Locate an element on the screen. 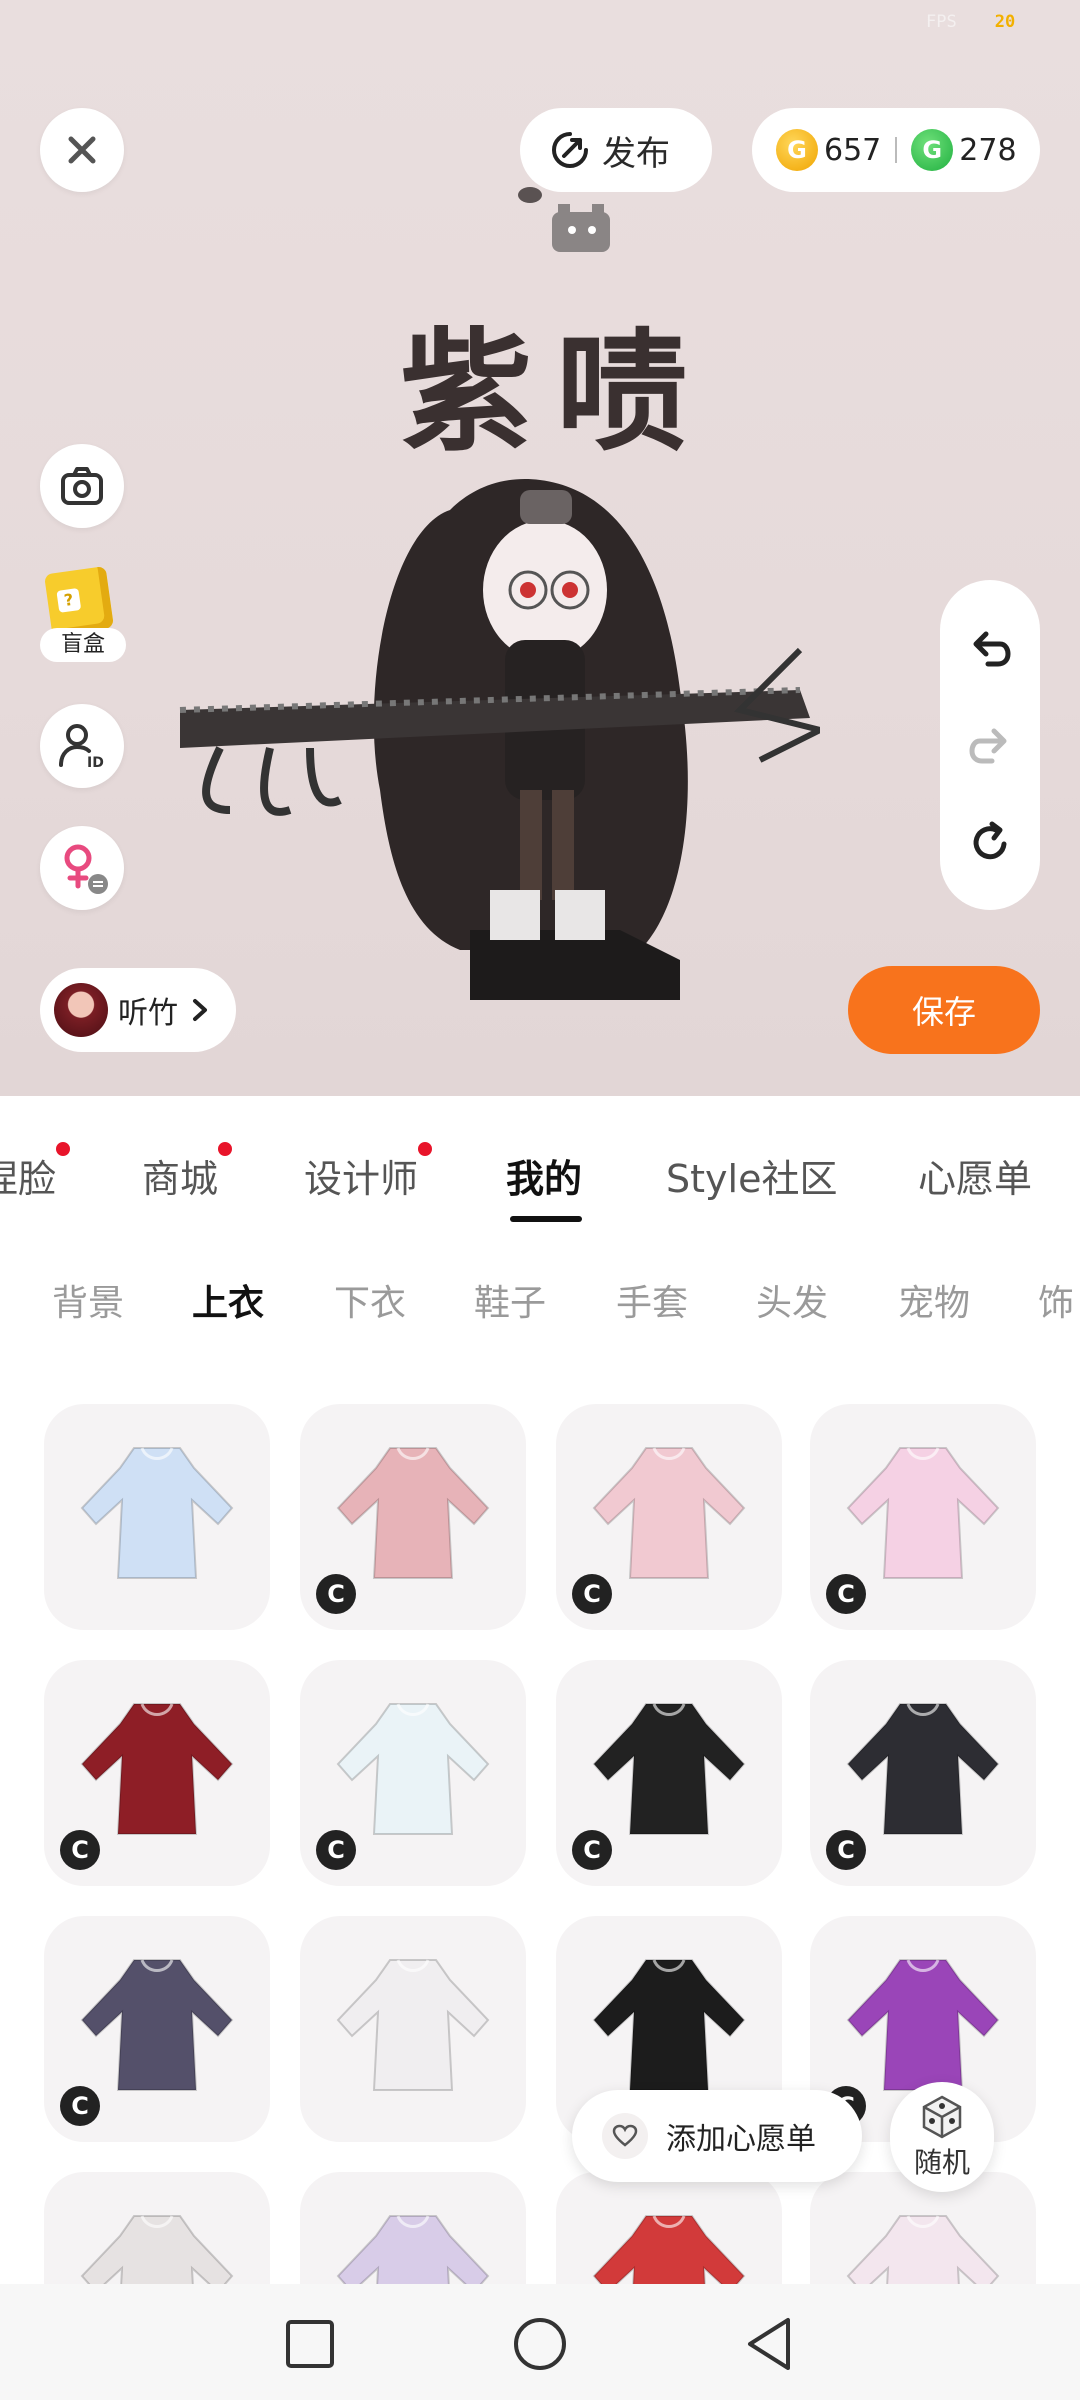 This screenshot has height=2400, width=1080. gender-switch-button is located at coordinates (82, 868).